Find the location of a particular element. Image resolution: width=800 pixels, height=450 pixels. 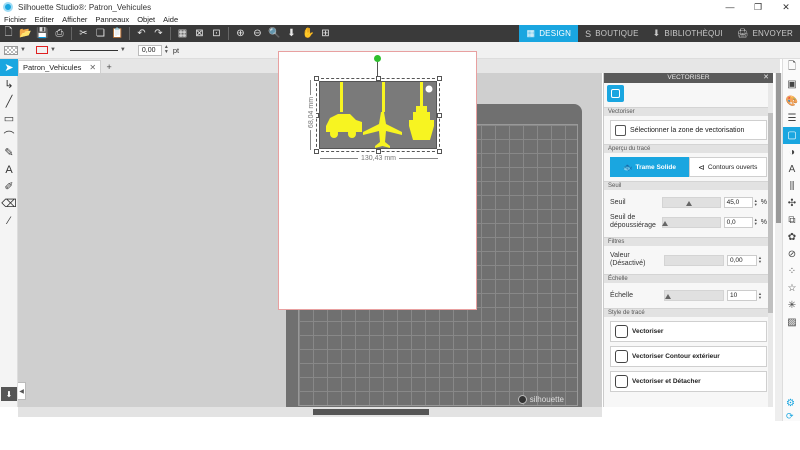

undo-icon: ↶ is located at coordinates (141, 33).